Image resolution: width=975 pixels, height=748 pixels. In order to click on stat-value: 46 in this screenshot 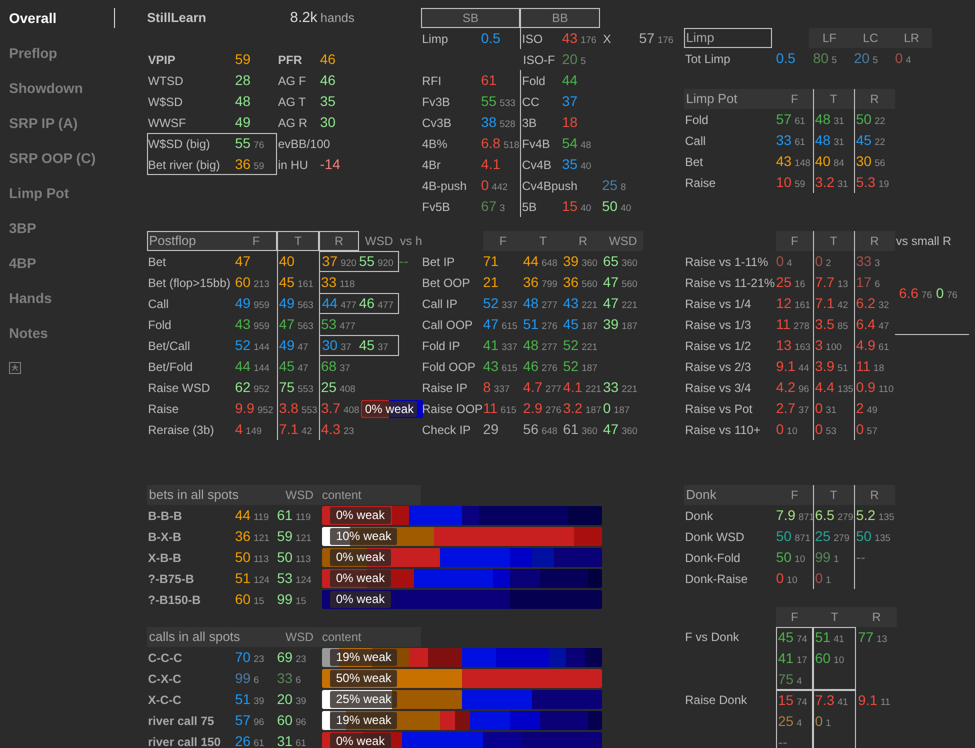, I will do `click(328, 80)`.